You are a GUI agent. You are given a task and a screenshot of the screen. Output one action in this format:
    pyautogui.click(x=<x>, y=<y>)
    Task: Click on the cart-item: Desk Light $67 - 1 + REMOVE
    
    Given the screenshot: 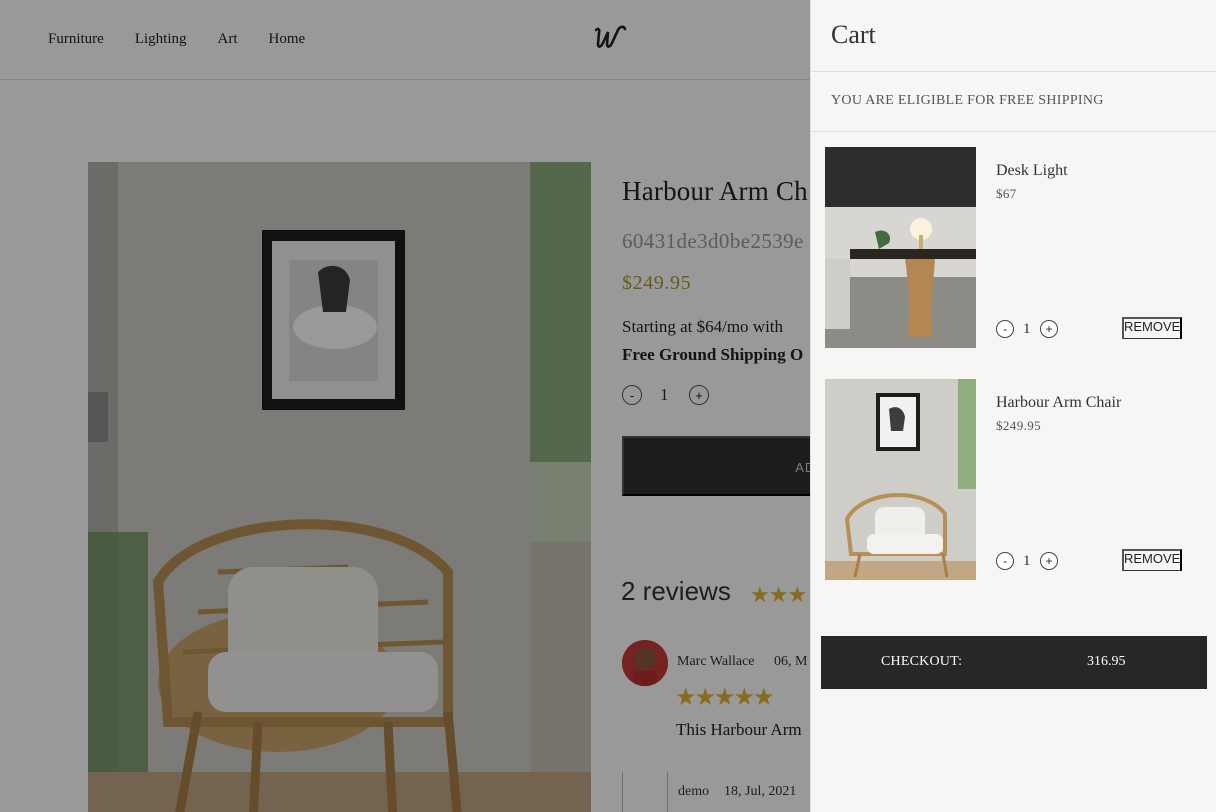 What is the action you would take?
    pyautogui.click(x=1015, y=248)
    